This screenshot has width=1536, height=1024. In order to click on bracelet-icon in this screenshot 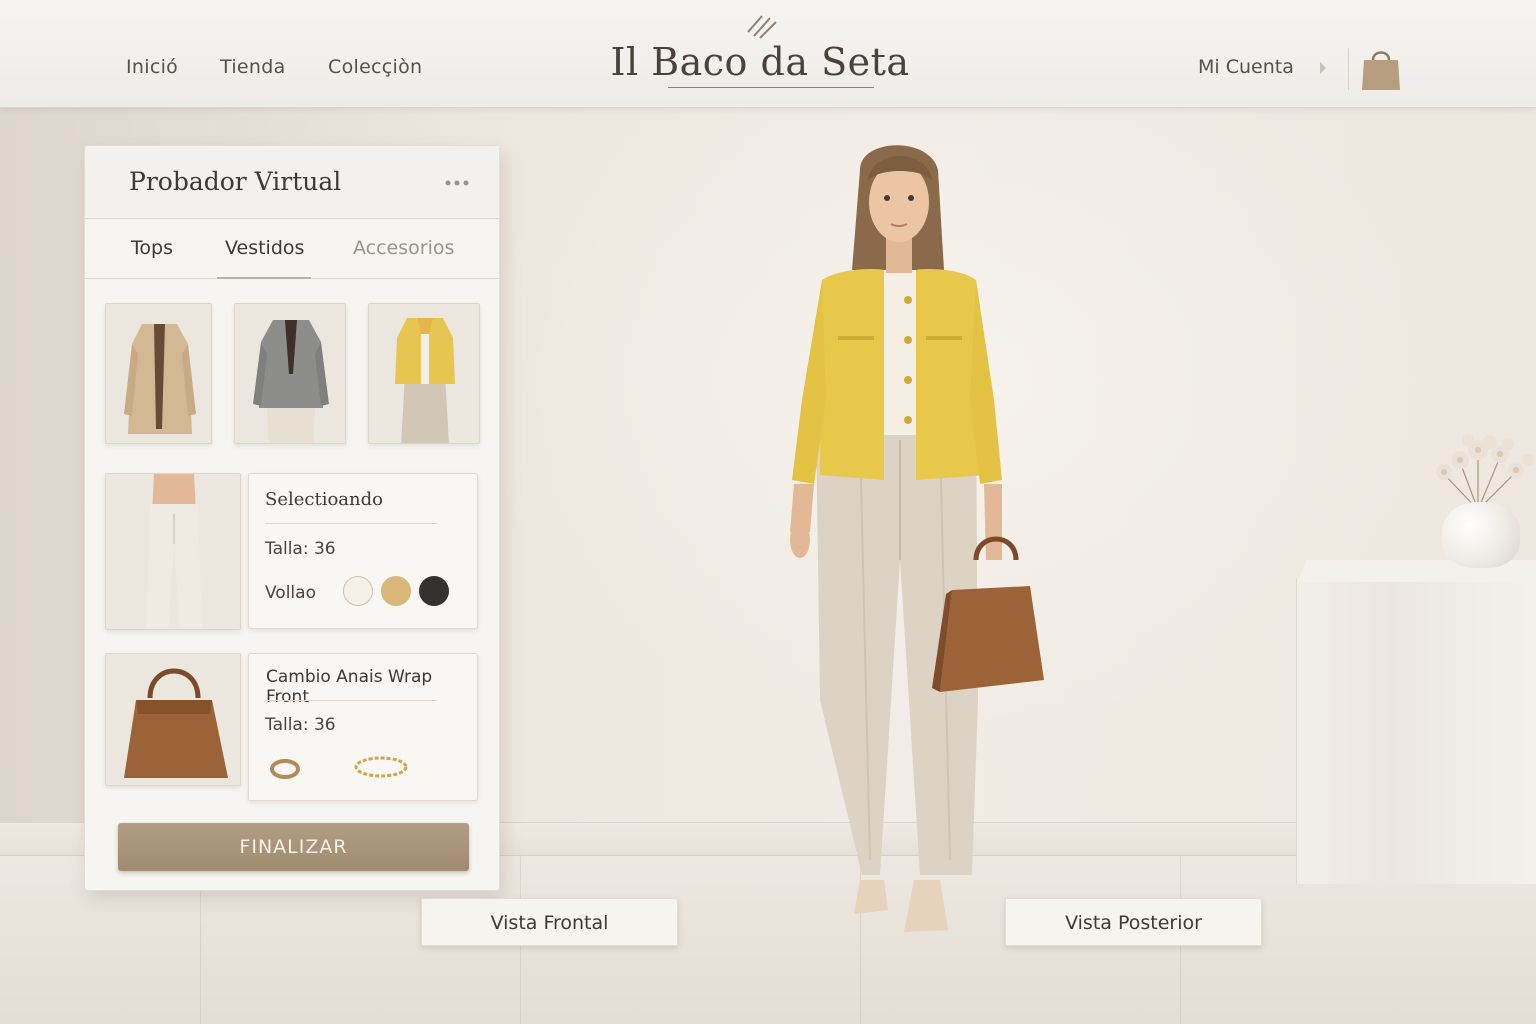, I will do `click(381, 767)`.